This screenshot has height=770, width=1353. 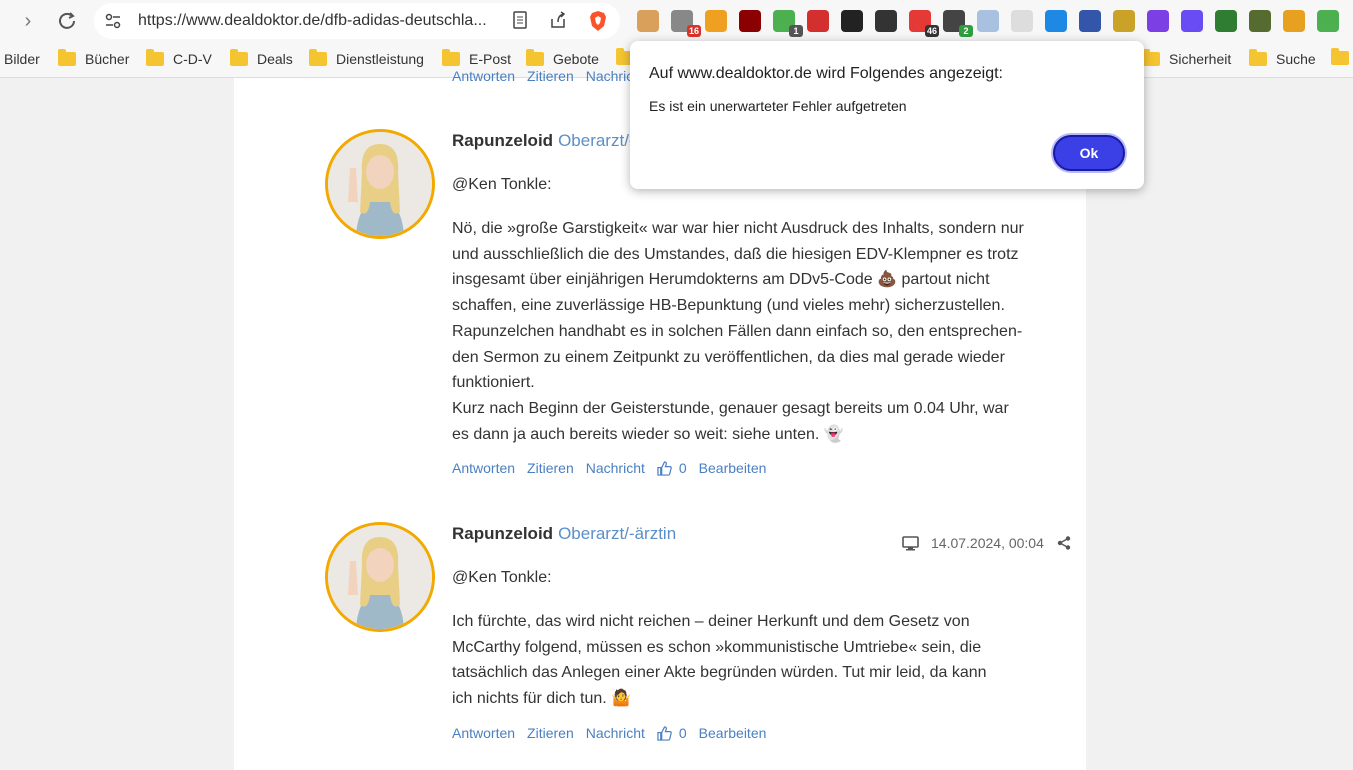 What do you see at coordinates (1192, 21) in the screenshot?
I see `purple-arrow-icon` at bounding box center [1192, 21].